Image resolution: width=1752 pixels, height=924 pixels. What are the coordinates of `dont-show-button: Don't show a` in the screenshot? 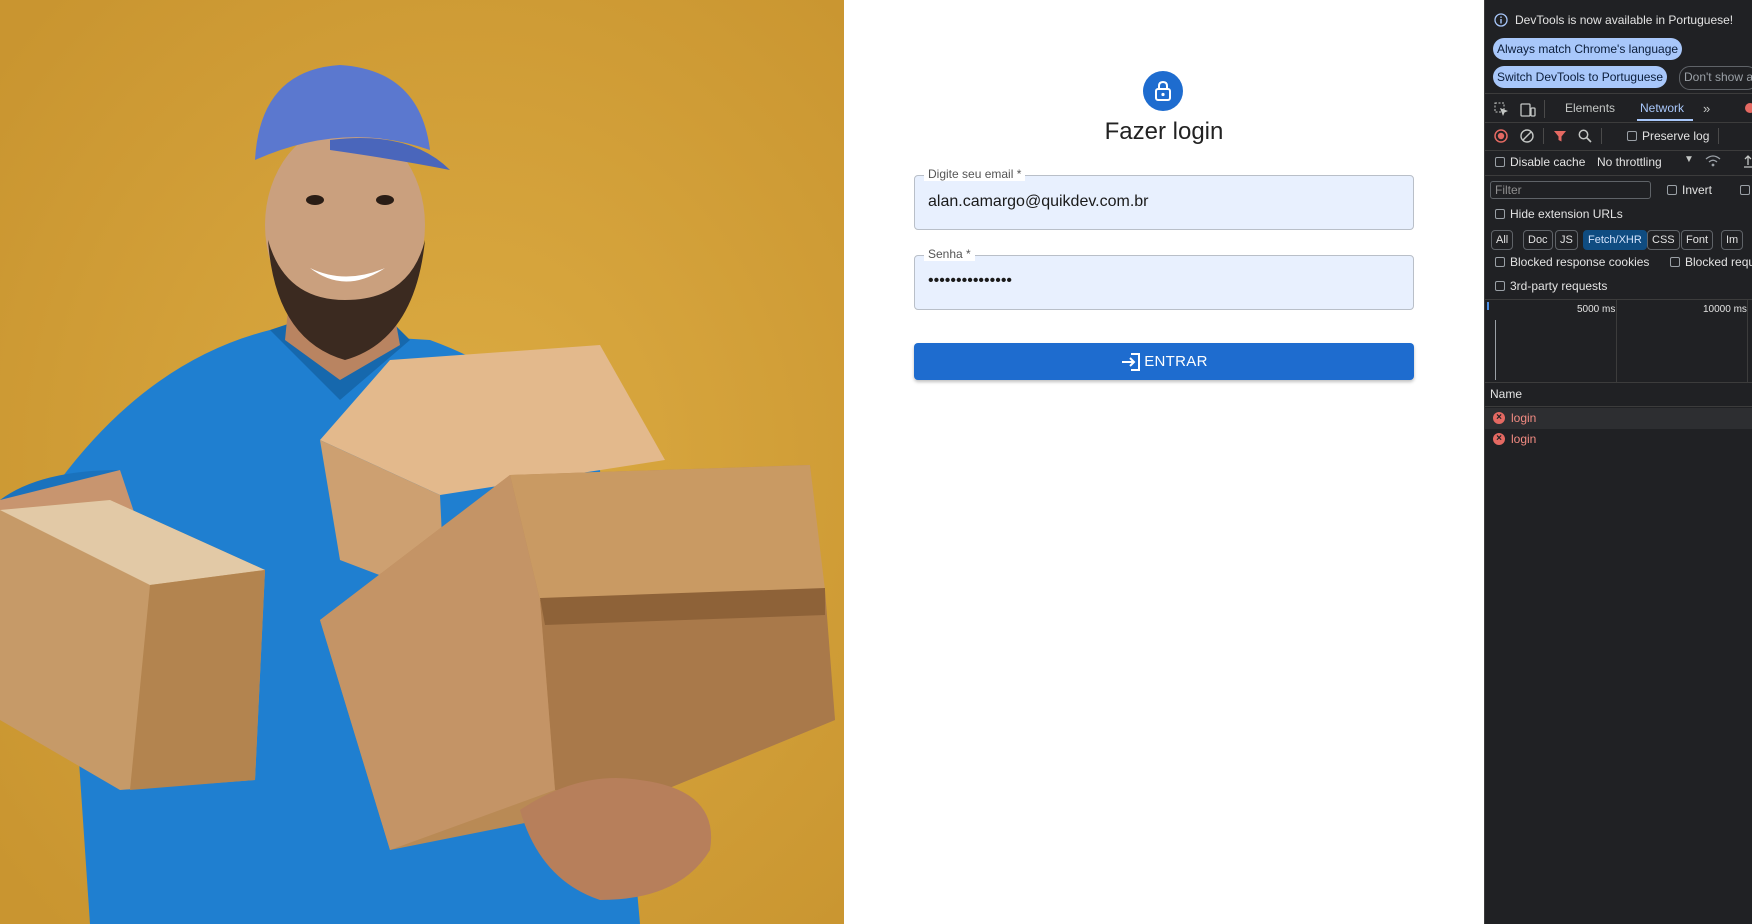 It's located at (1715, 78).